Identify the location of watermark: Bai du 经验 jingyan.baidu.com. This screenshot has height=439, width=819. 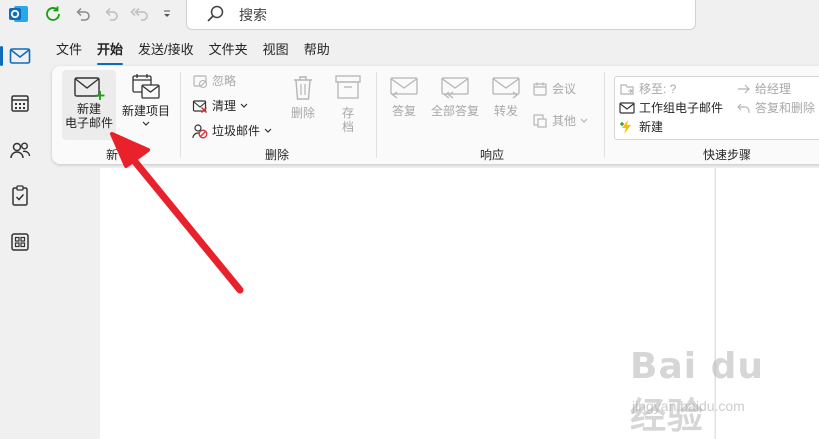
(709, 391).